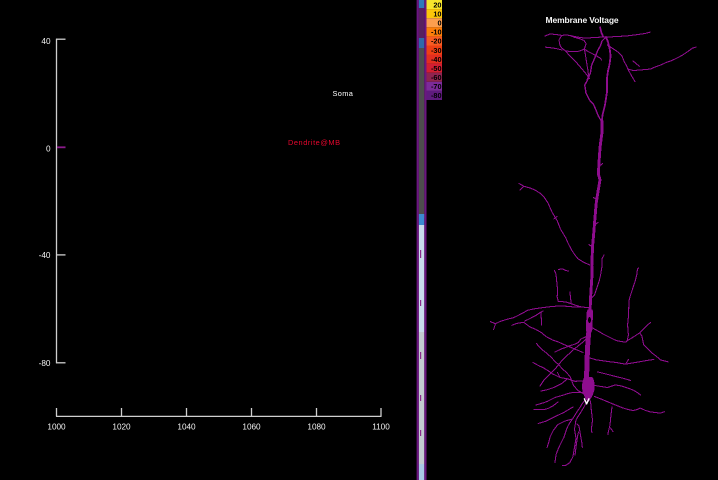  What do you see at coordinates (314, 142) in the screenshot?
I see `svg-text: Dendrite@MB` at bounding box center [314, 142].